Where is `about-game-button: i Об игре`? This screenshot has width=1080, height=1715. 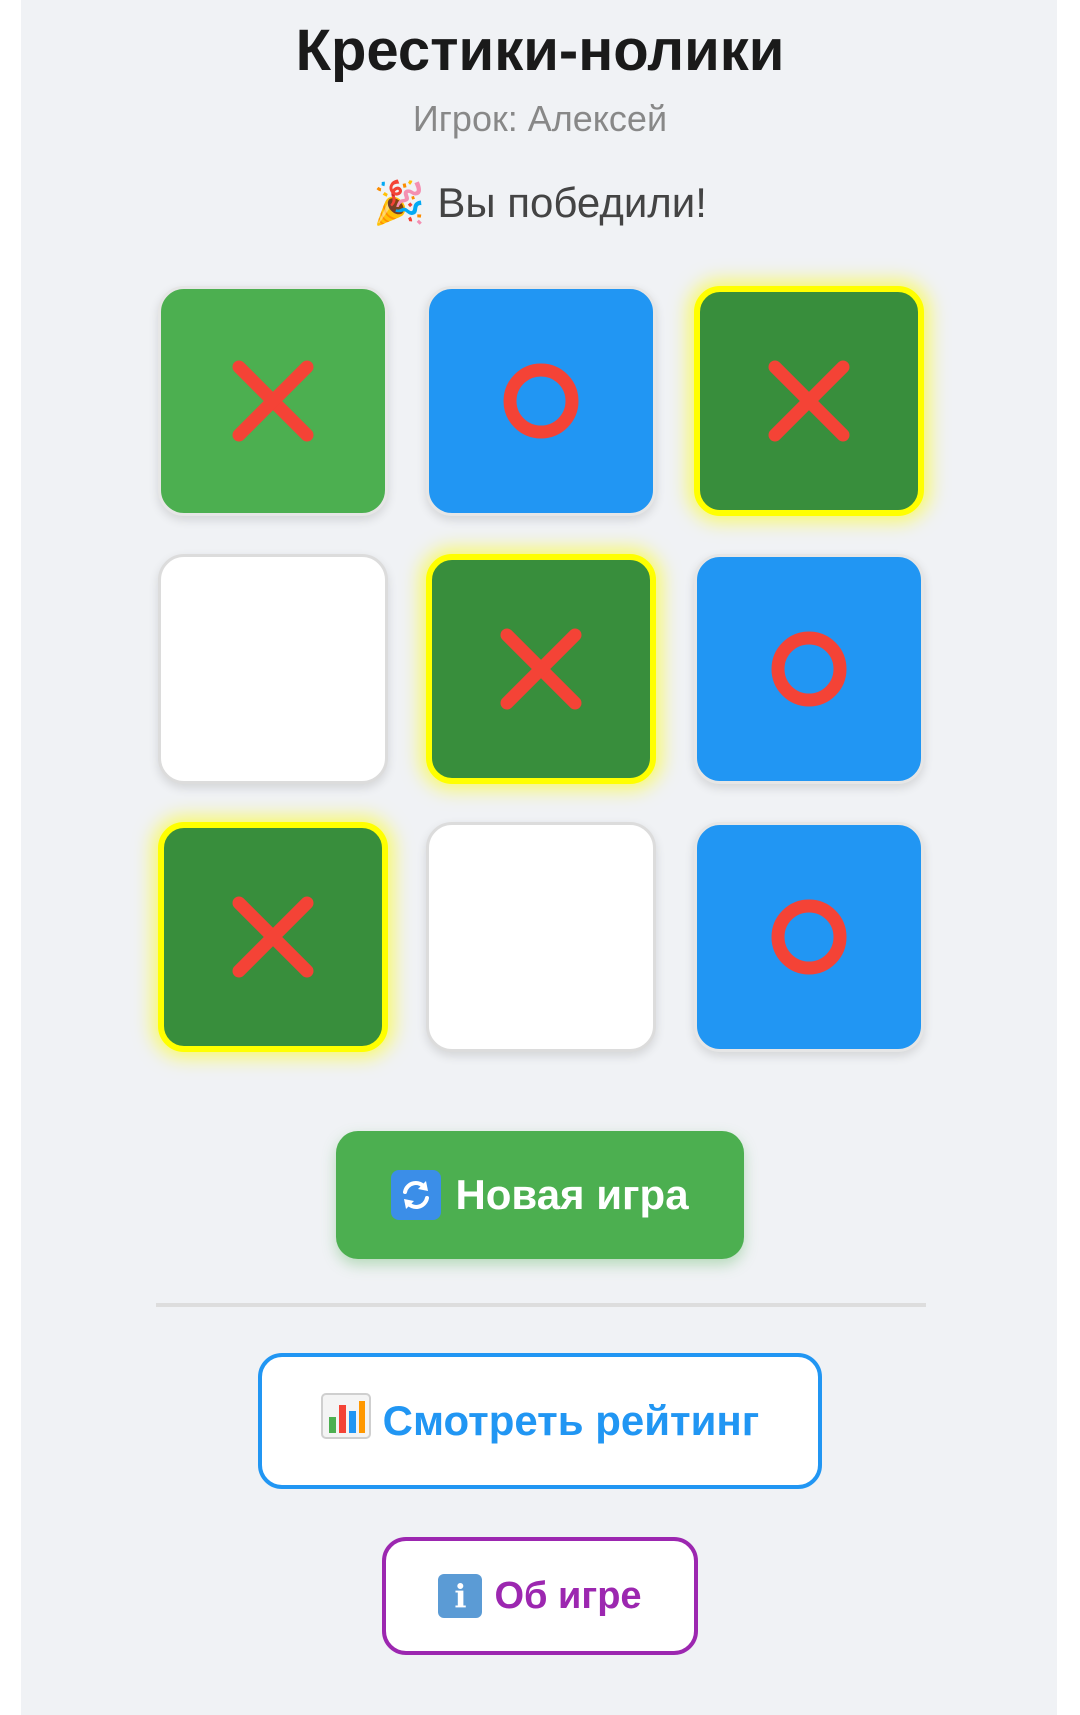
about-game-button: i Об игре is located at coordinates (540, 1596).